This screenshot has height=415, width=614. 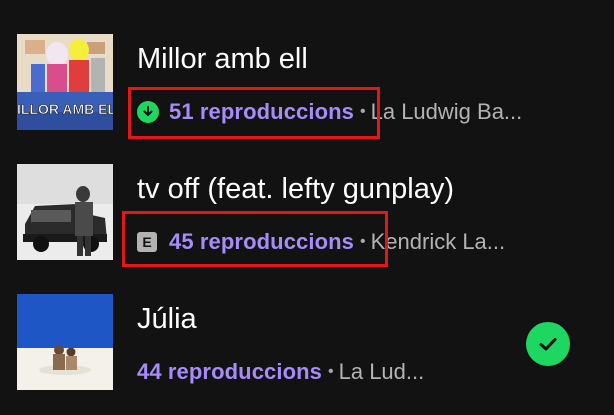 What do you see at coordinates (548, 344) in the screenshot?
I see `check-icon` at bounding box center [548, 344].